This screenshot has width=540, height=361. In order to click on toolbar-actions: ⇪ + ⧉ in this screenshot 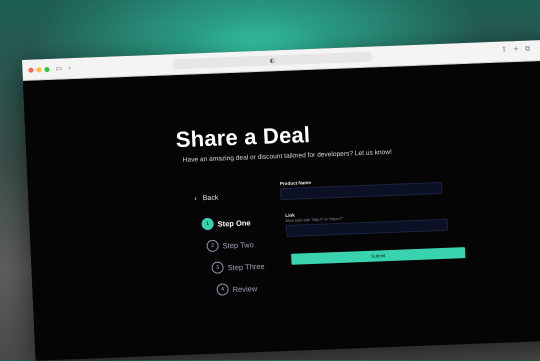, I will do `click(515, 49)`.